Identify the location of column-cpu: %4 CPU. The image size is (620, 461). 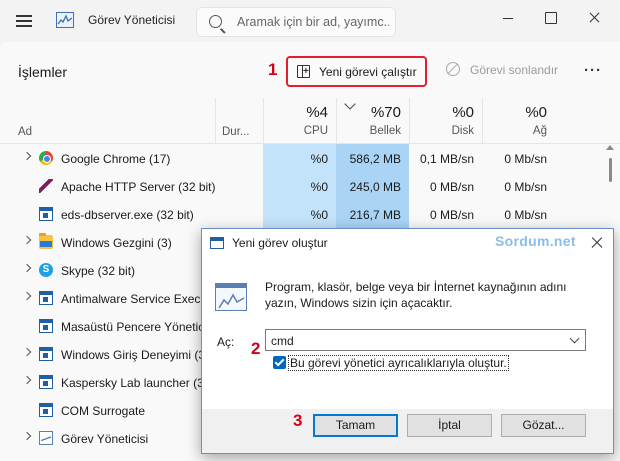
(299, 121).